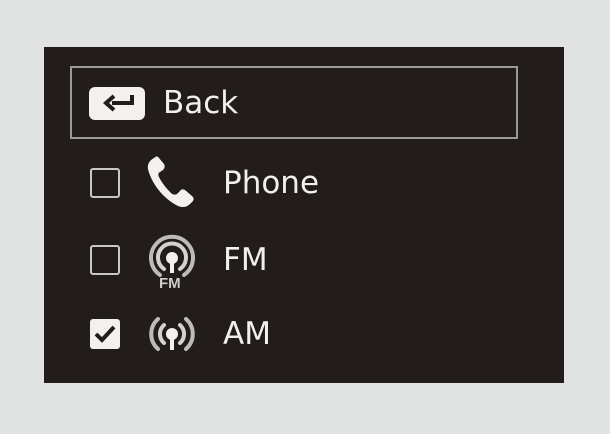 The height and width of the screenshot is (434, 610). I want to click on checkmark-icon, so click(105, 334).